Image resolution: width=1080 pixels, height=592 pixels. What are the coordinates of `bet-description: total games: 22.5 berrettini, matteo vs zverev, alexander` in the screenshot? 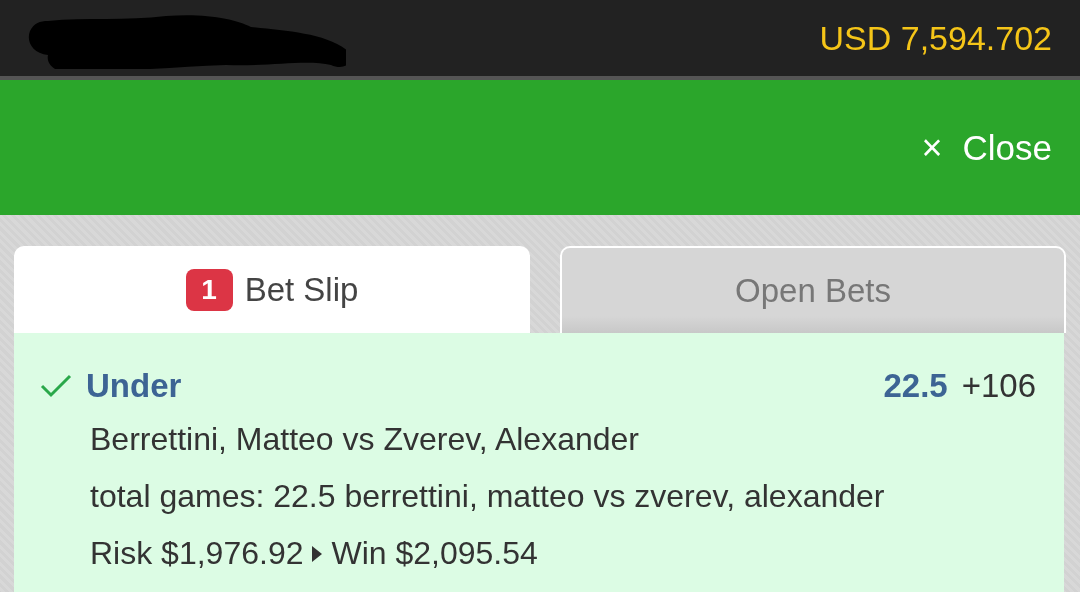 It's located at (487, 496).